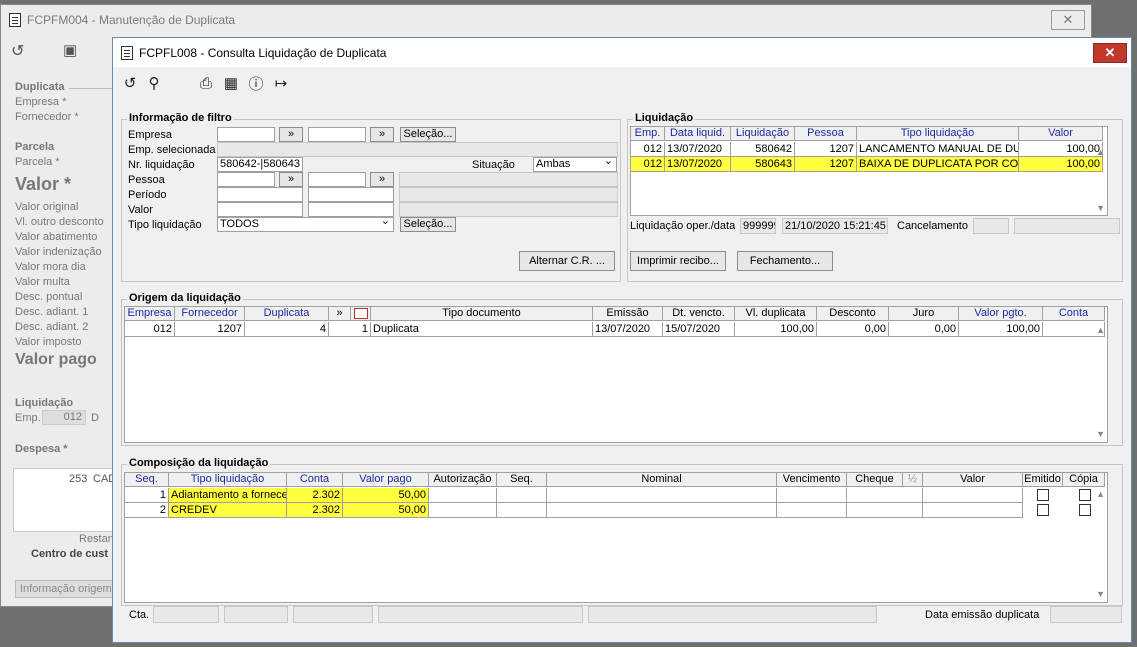  What do you see at coordinates (246, 134) in the screenshot?
I see `empresa-input-from` at bounding box center [246, 134].